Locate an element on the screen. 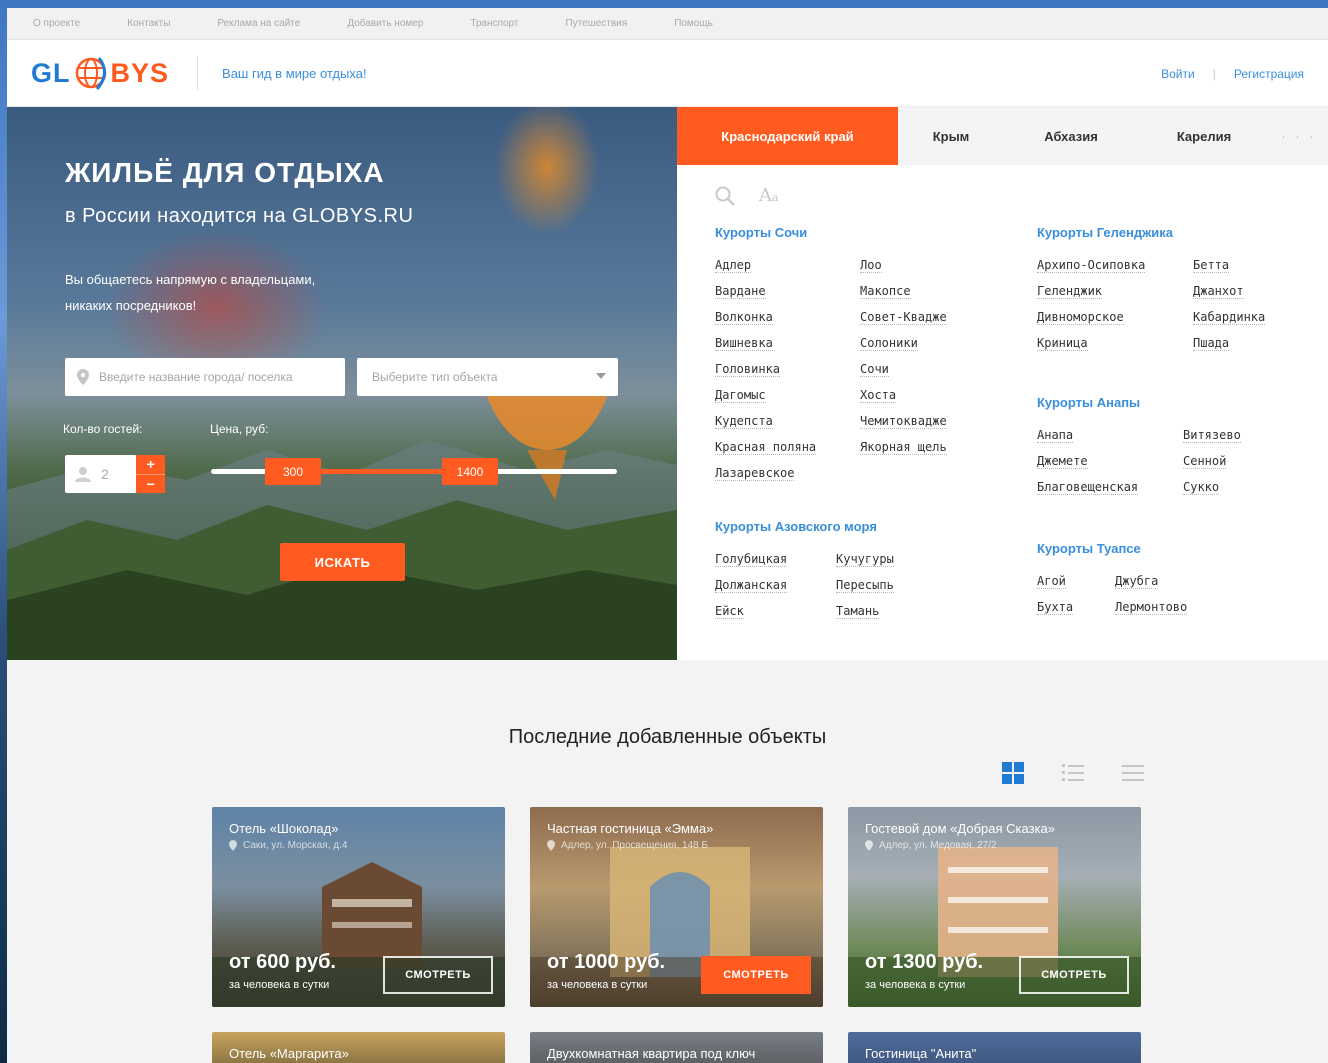 The image size is (1328, 1063). register-link: Регистрация is located at coordinates (1269, 74).